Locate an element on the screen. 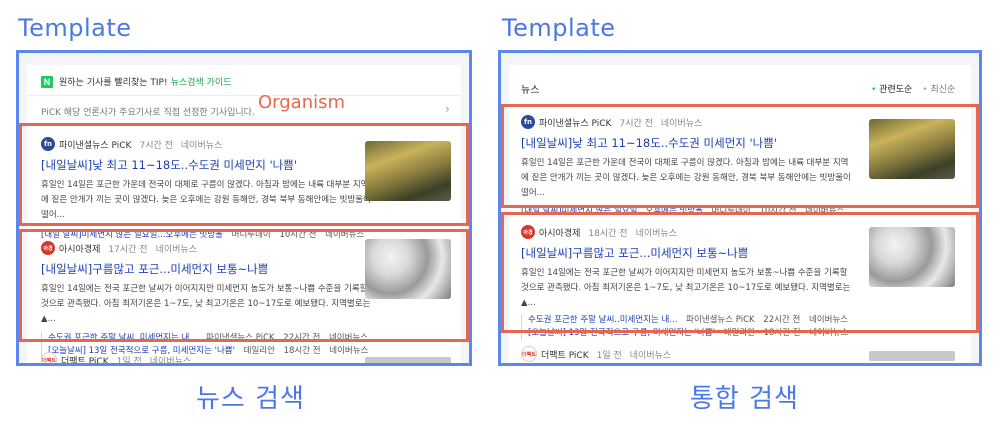  related-time: 18시간 전 is located at coordinates (302, 351).